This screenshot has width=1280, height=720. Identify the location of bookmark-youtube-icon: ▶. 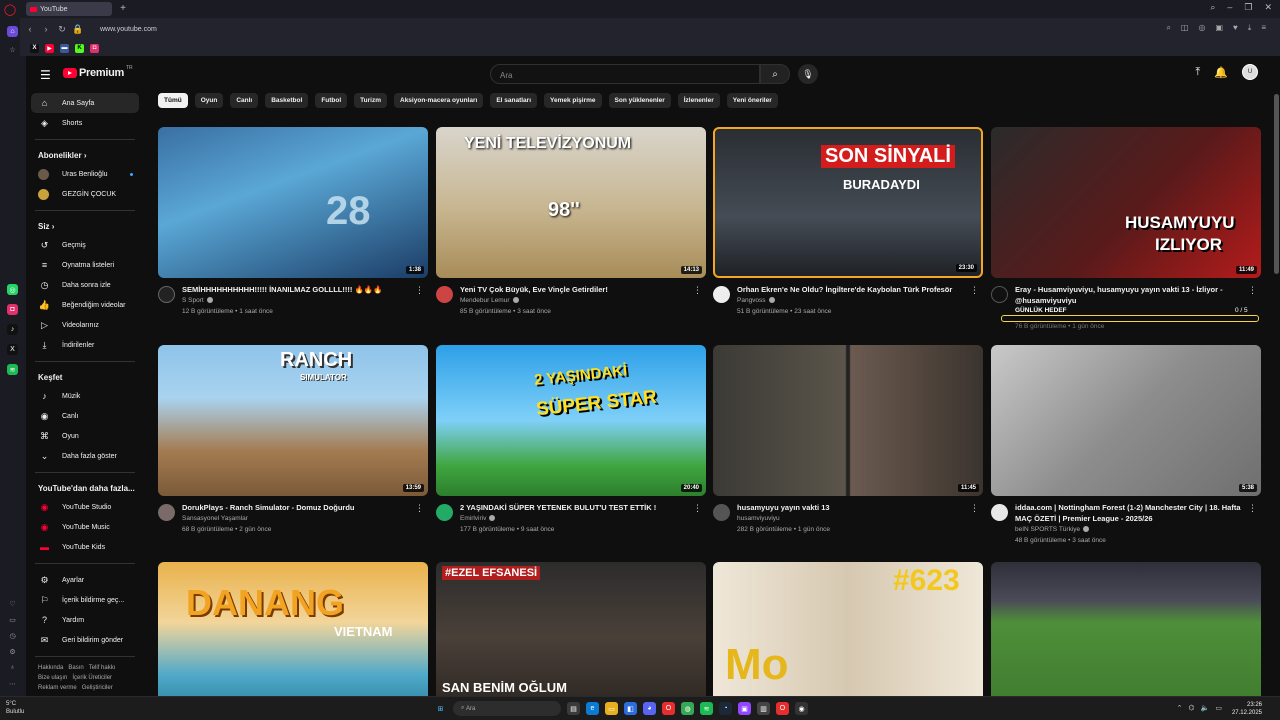
(49, 48).